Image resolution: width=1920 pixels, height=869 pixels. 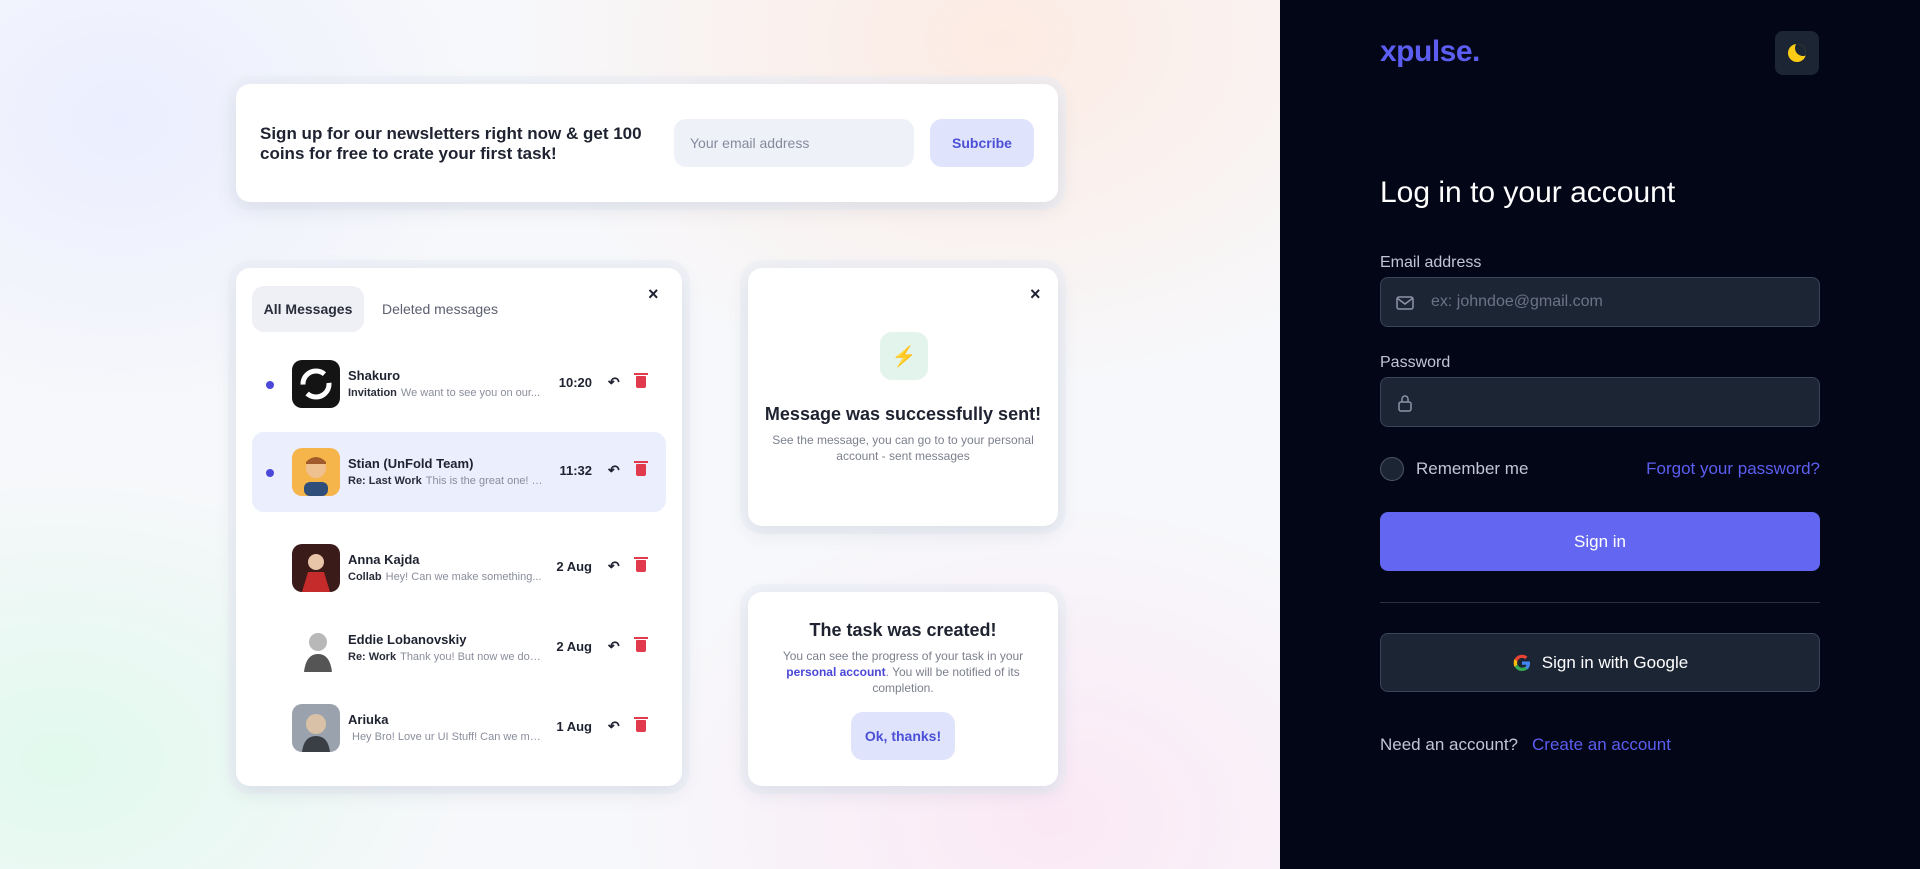 What do you see at coordinates (835, 672) in the screenshot?
I see `personal-account-link: personal account` at bounding box center [835, 672].